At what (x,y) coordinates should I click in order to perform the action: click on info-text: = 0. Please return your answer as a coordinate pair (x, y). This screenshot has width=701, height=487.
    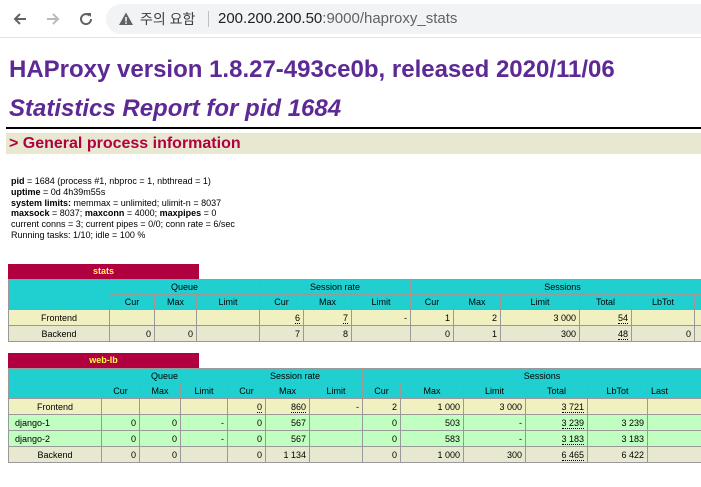
    Looking at the image, I should click on (209, 213).